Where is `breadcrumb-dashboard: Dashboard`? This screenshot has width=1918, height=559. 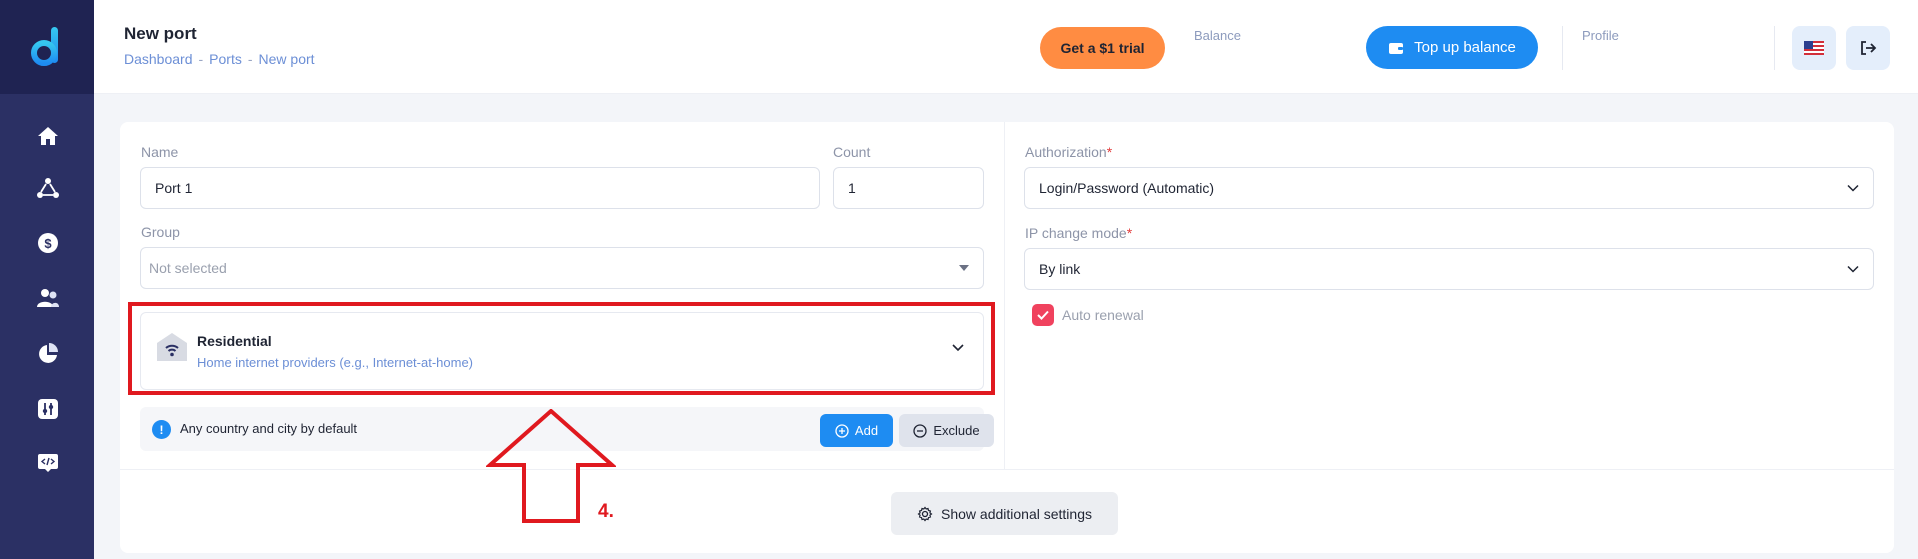
breadcrumb-dashboard: Dashboard is located at coordinates (158, 59).